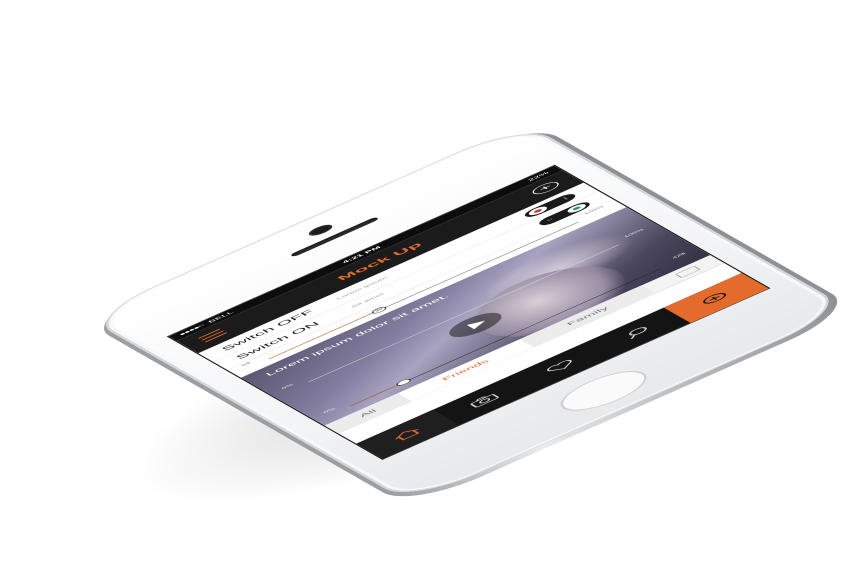  What do you see at coordinates (407, 435) in the screenshot?
I see `home-icon` at bounding box center [407, 435].